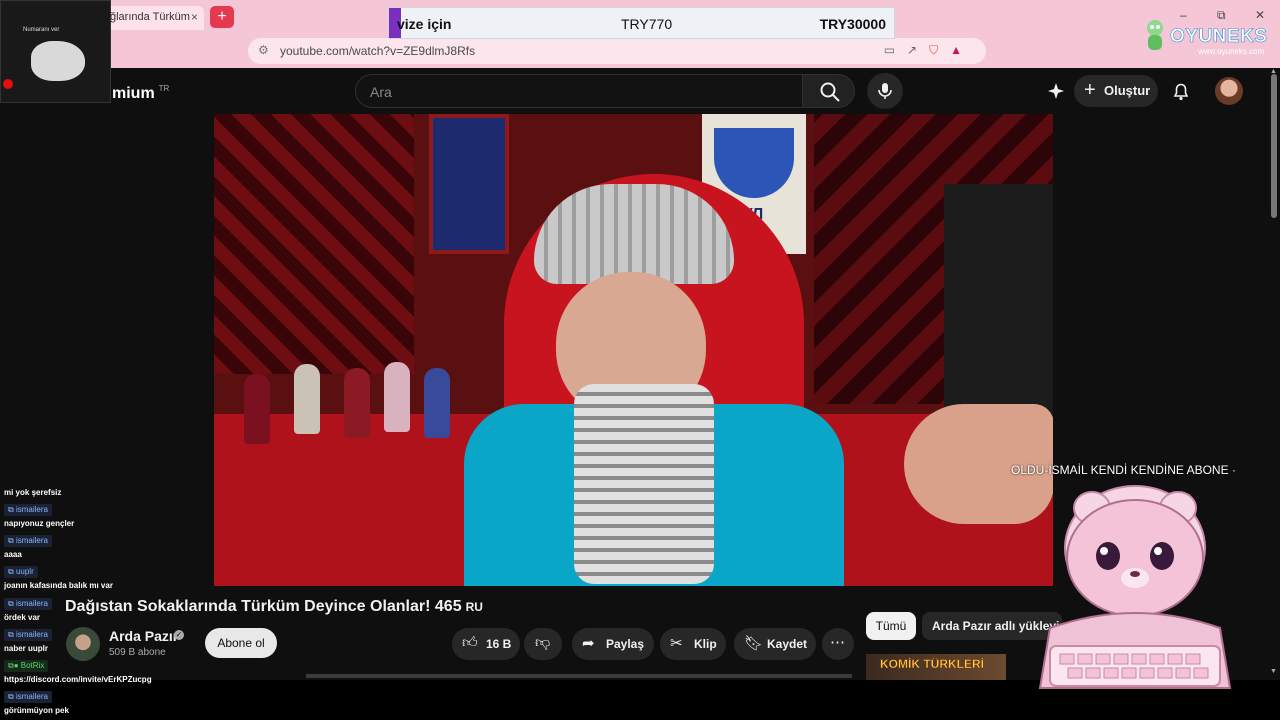 The height and width of the screenshot is (720, 1280). What do you see at coordinates (470, 642) in the screenshot?
I see `thumbs-up-icon: 👍︎` at bounding box center [470, 642].